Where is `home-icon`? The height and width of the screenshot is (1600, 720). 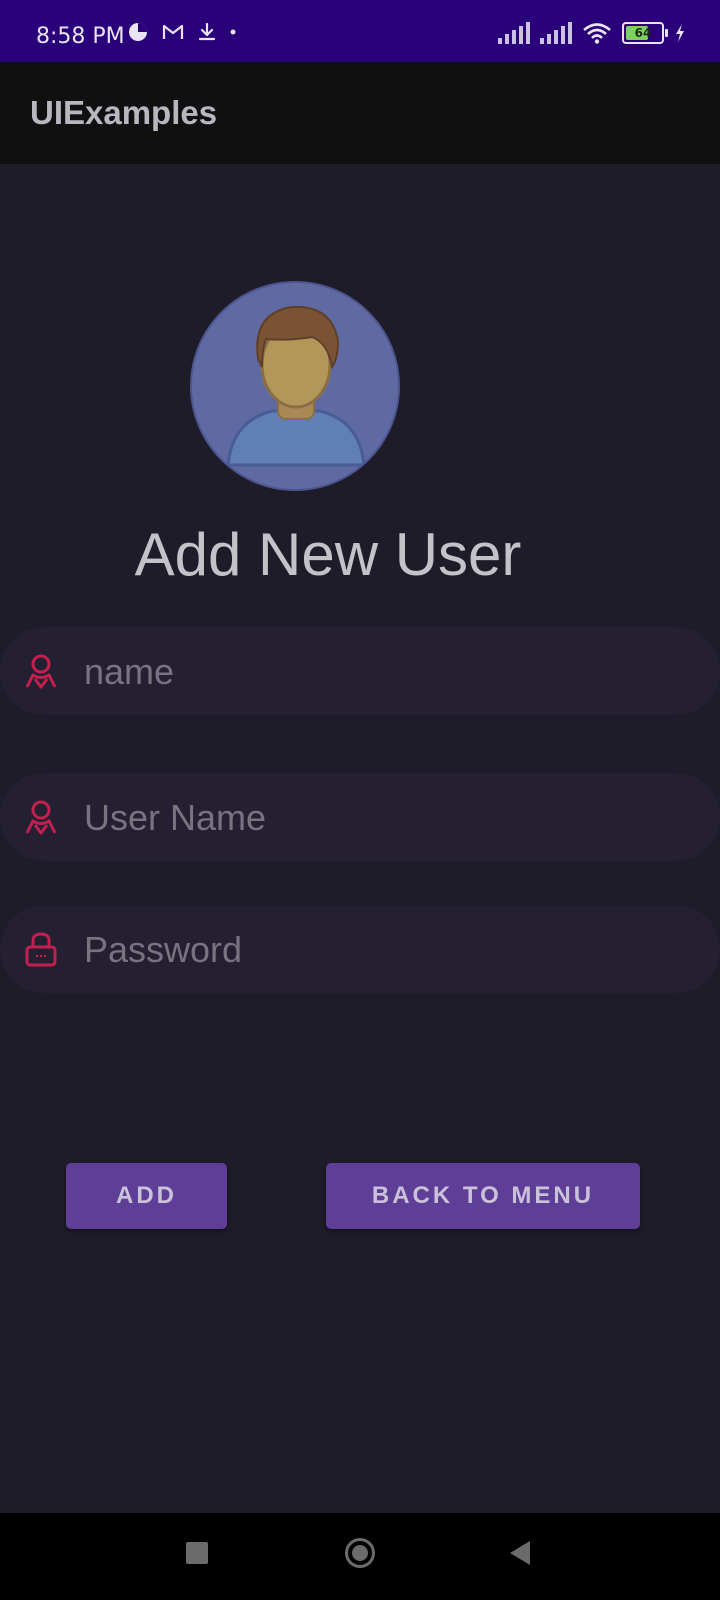 home-icon is located at coordinates (360, 1553).